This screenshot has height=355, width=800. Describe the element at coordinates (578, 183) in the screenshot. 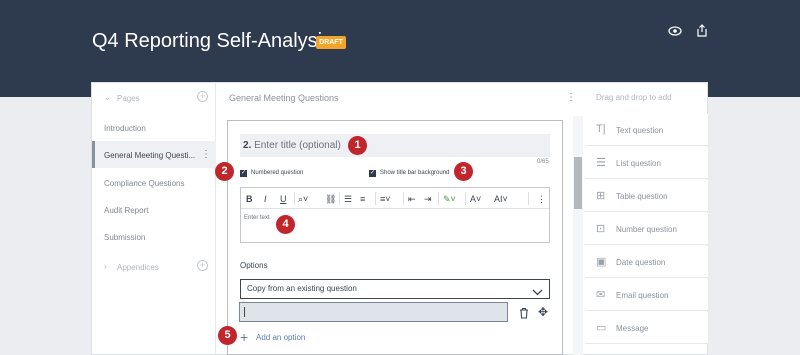

I see `scrollbar-thumb` at that location.